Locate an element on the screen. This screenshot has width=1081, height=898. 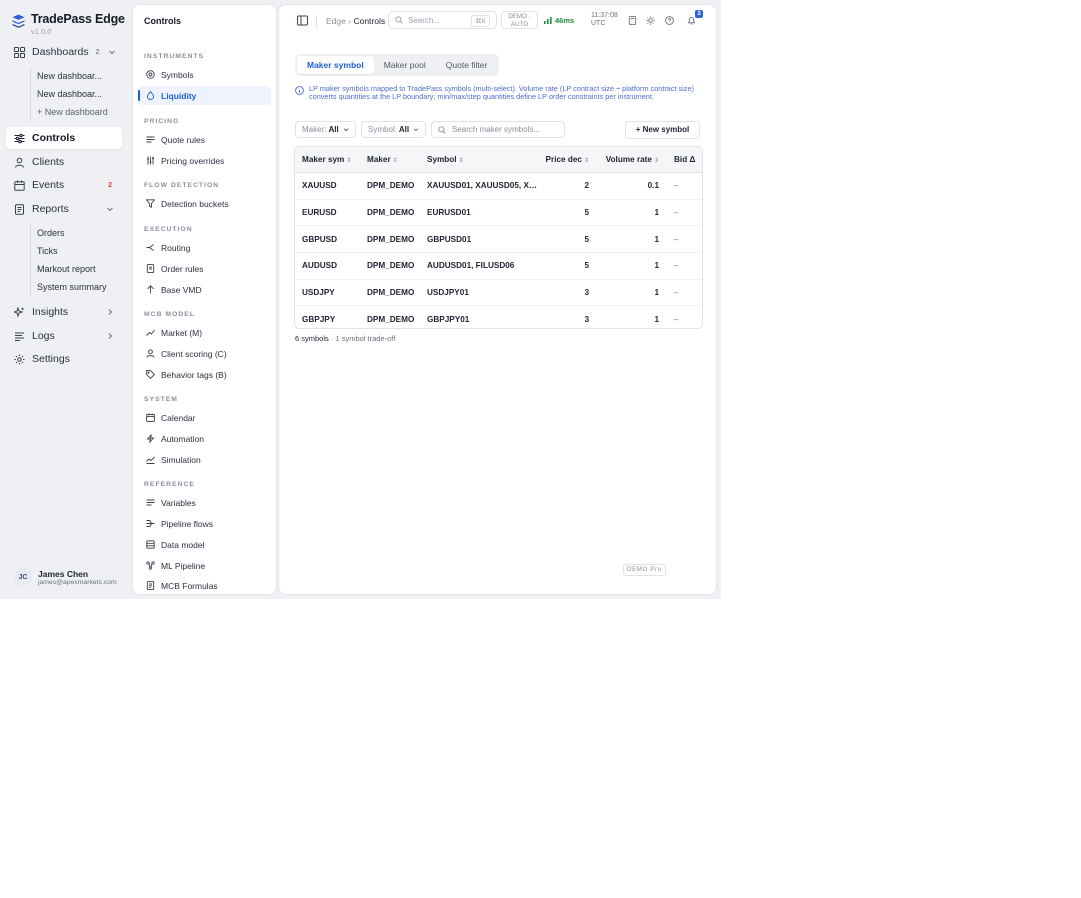
cell-maker-sym: EURUSD is located at coordinates (327, 213).